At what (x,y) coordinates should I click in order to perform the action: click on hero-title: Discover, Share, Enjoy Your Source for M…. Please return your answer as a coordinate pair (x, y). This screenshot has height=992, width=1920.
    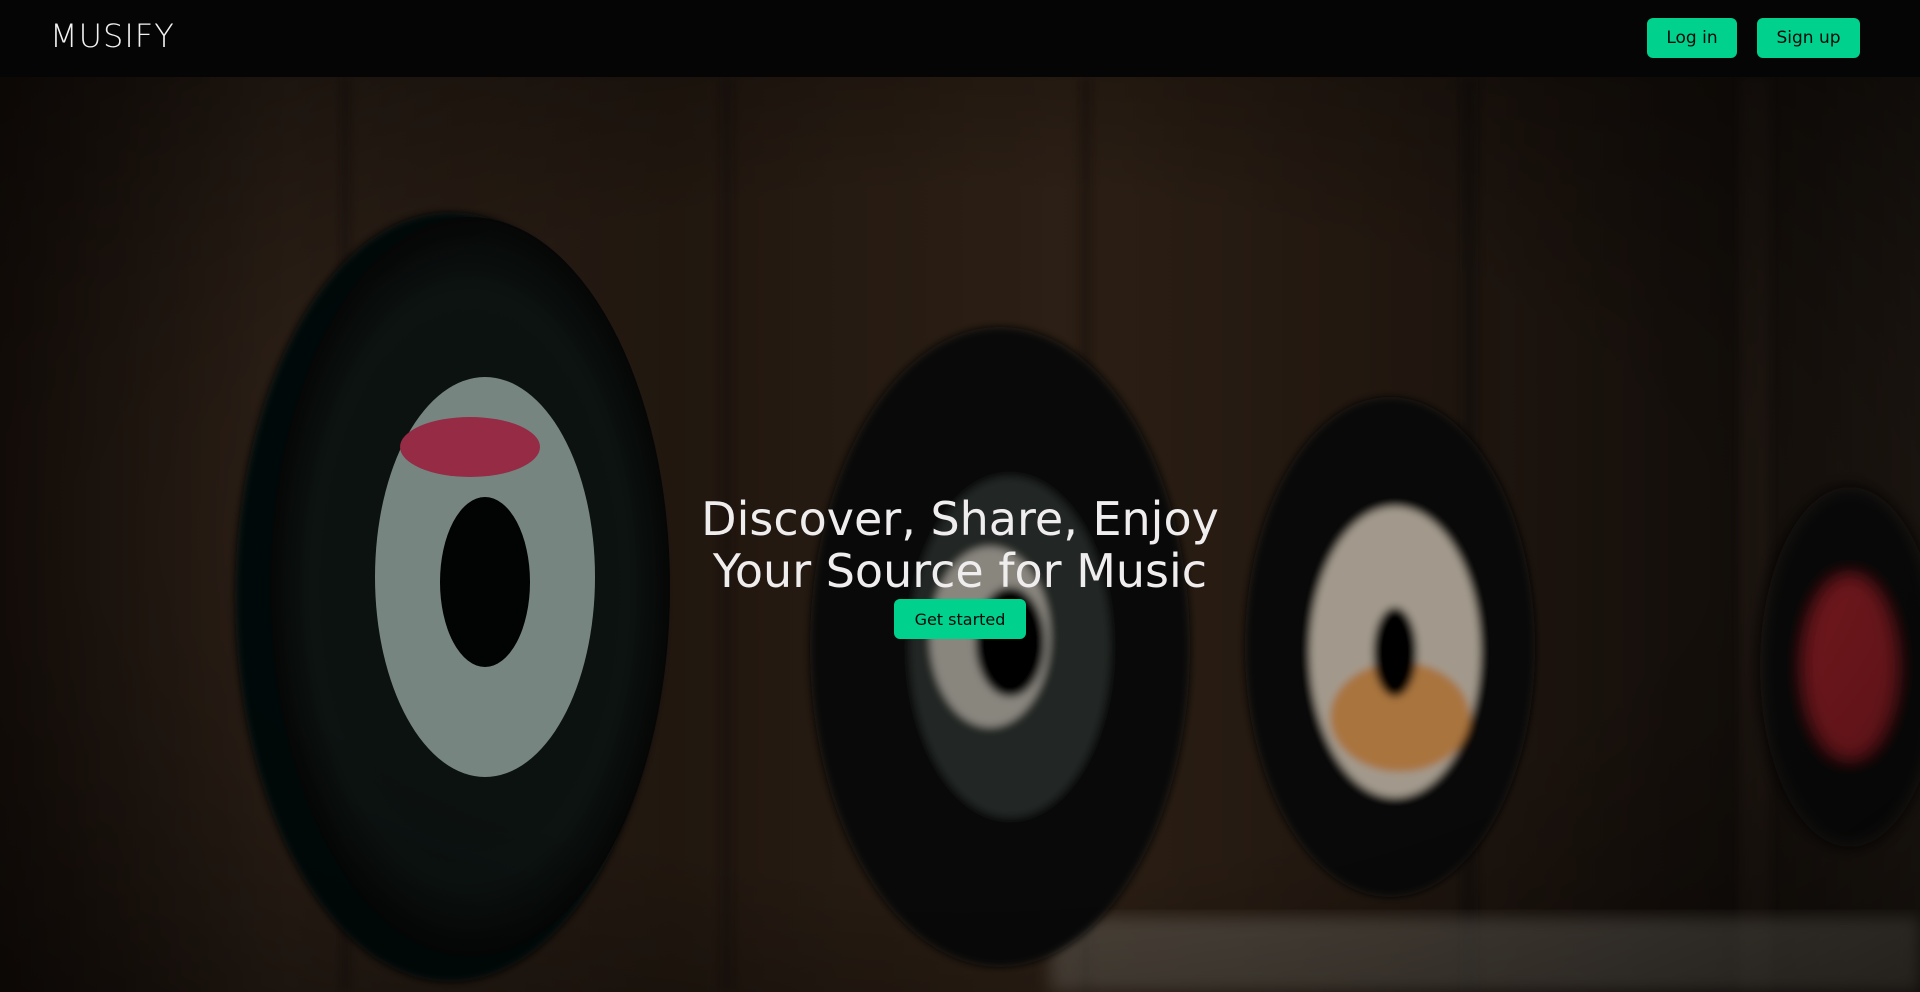
    Looking at the image, I should click on (960, 545).